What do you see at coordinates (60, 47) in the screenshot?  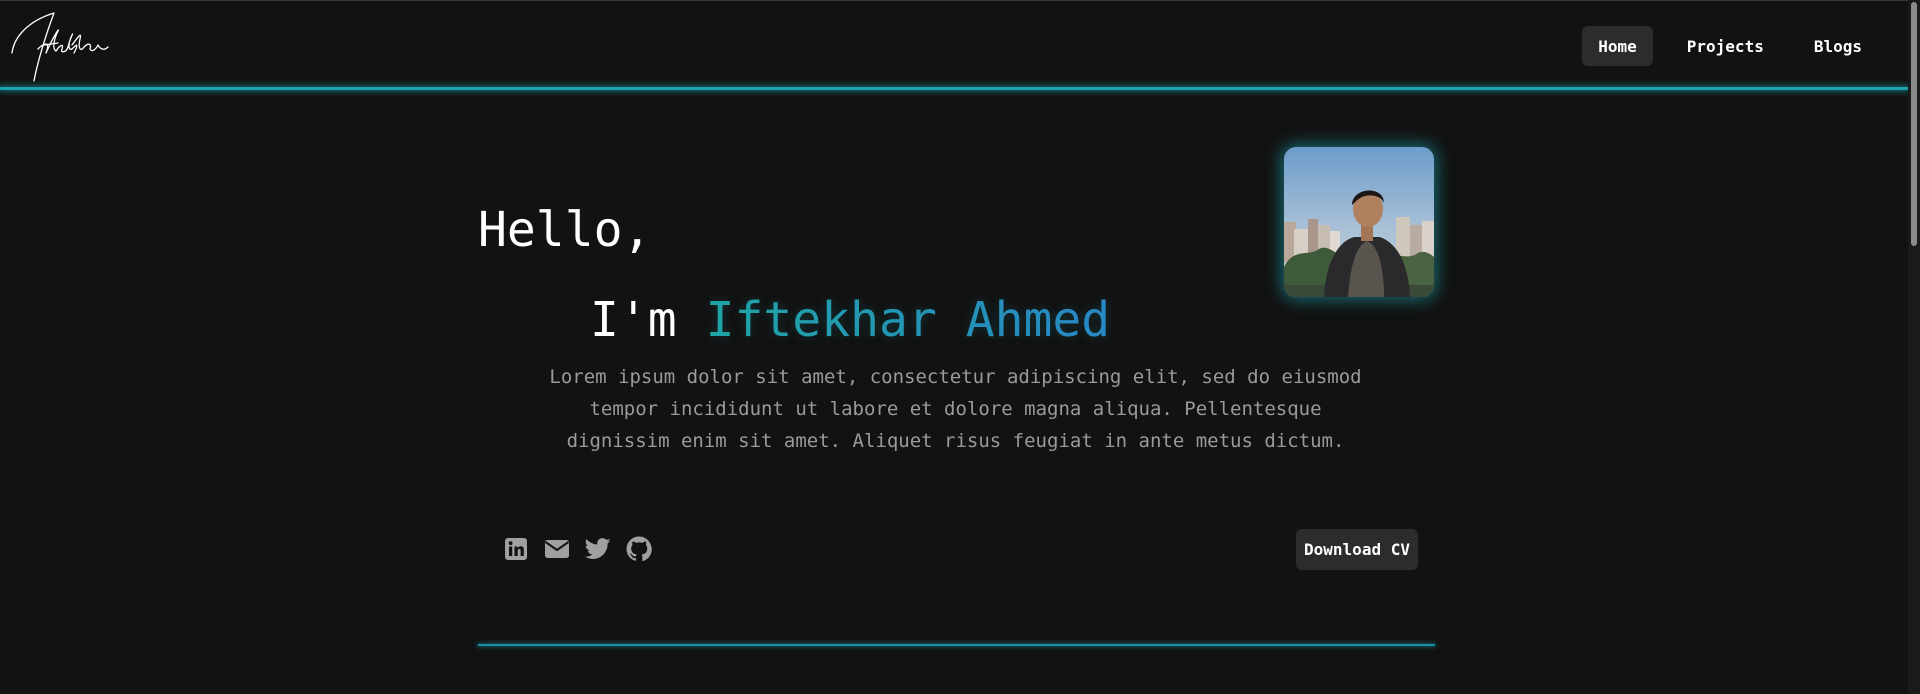 I see `signature-logo` at bounding box center [60, 47].